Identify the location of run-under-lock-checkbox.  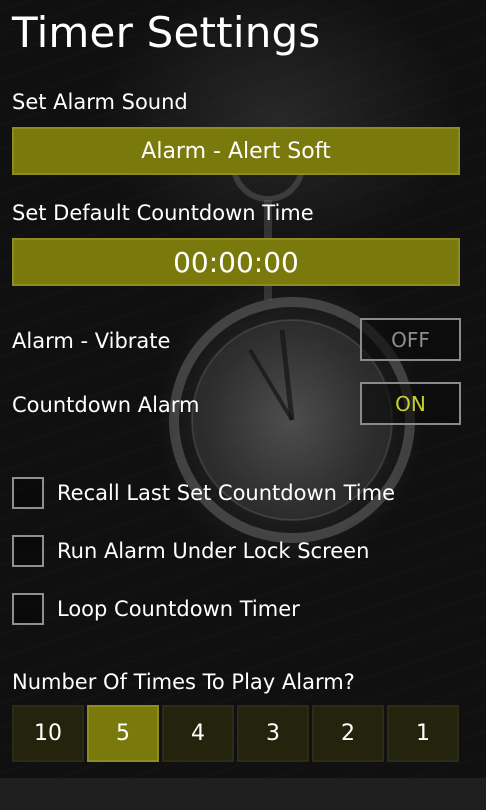
(28, 551).